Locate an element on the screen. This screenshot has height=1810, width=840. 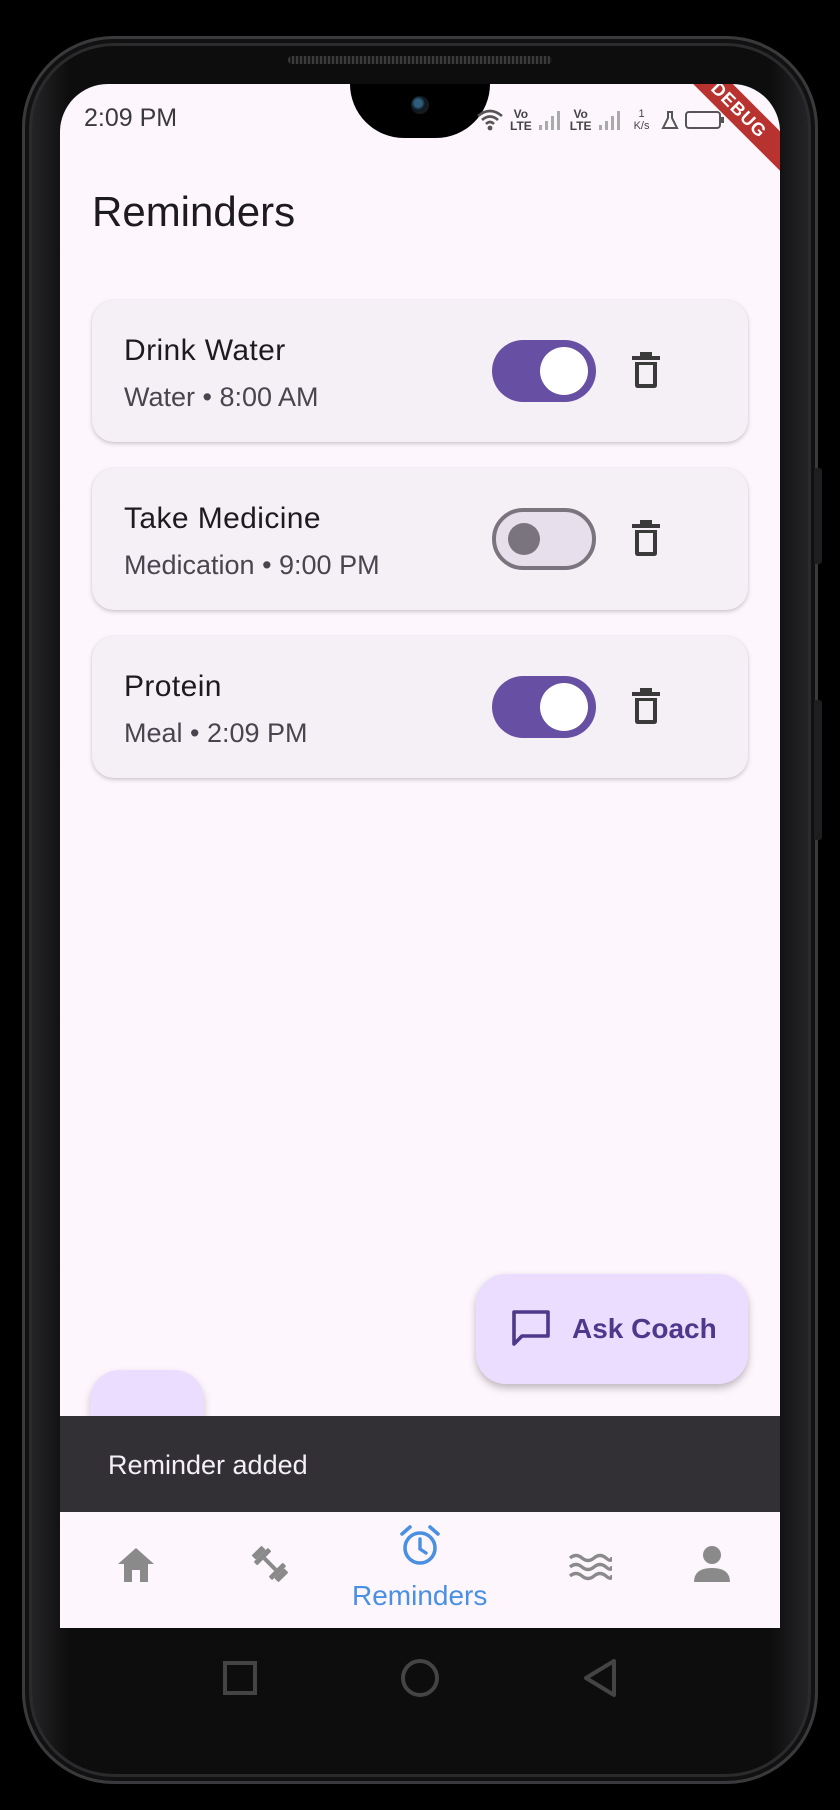
dumbbell-icon is located at coordinates (270, 1564).